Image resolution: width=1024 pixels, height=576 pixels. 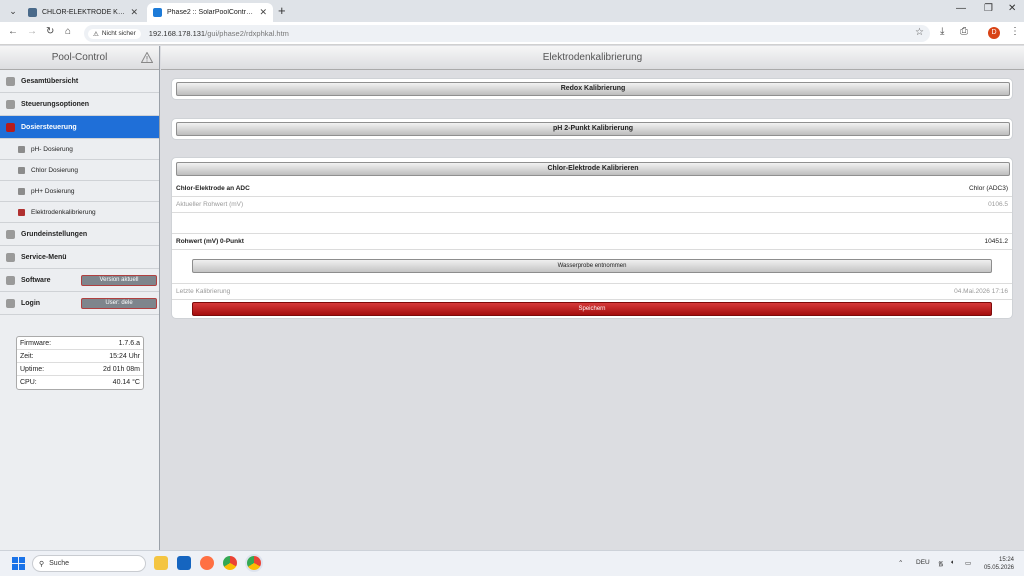 I want to click on taskbar-search-input: ⚲ Suche, so click(x=89, y=563).